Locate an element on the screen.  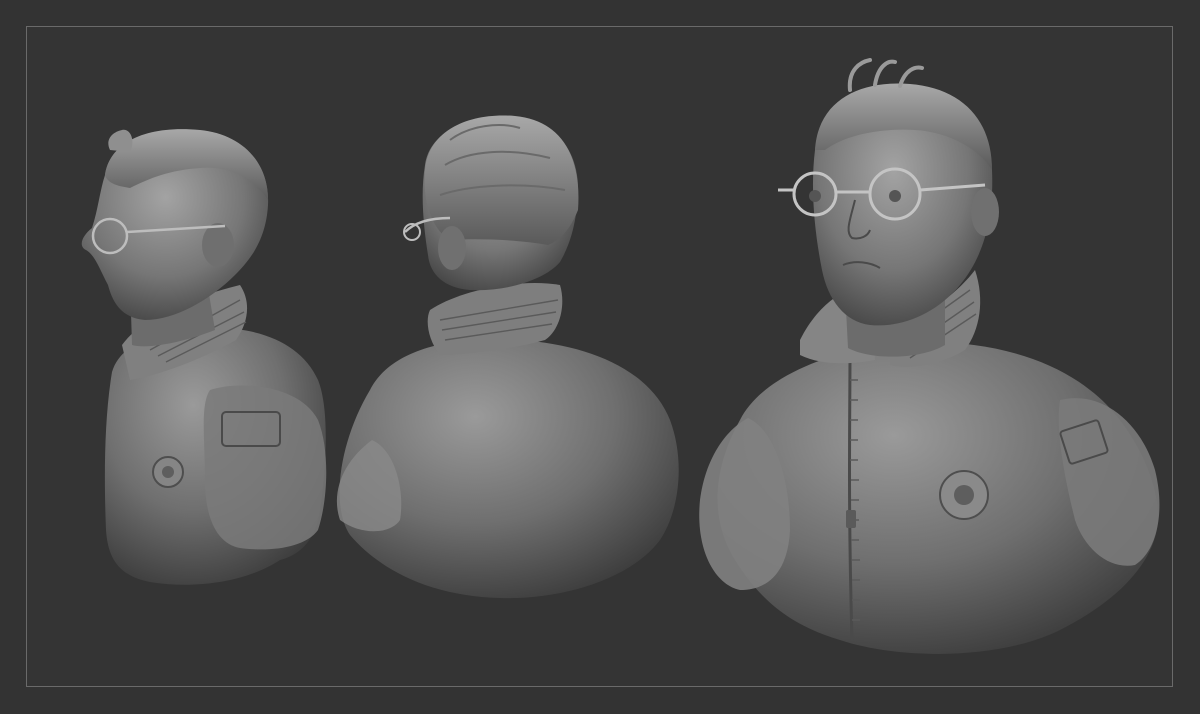
bust-side-view is located at coordinates (204, 357).